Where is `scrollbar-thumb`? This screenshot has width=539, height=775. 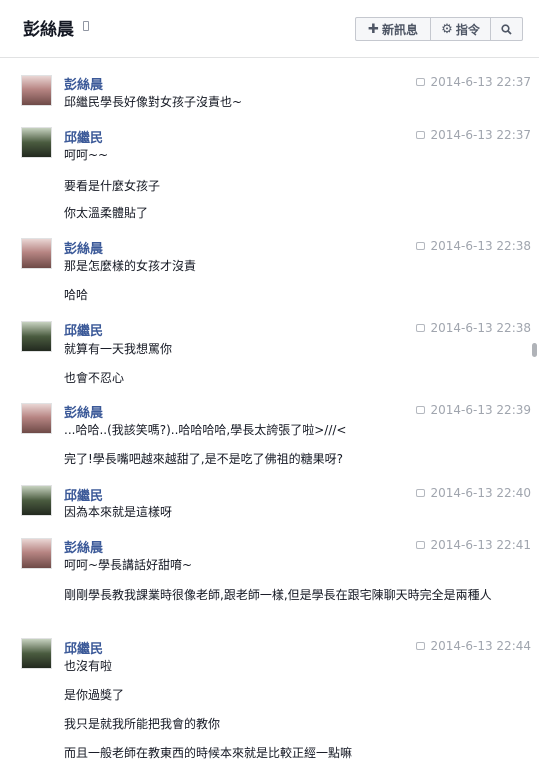
scrollbar-thumb is located at coordinates (534, 350).